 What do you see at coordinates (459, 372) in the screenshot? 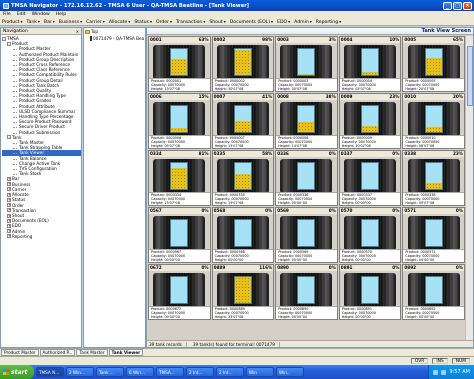
I see `clock: 9:57 AM` at bounding box center [459, 372].